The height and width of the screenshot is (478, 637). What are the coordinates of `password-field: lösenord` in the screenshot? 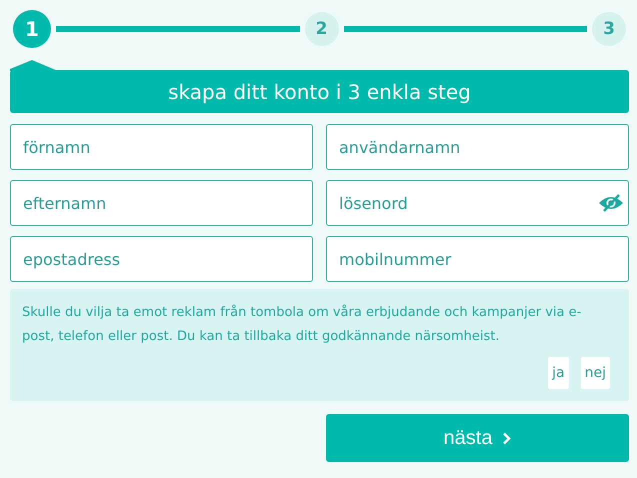 It's located at (477, 203).